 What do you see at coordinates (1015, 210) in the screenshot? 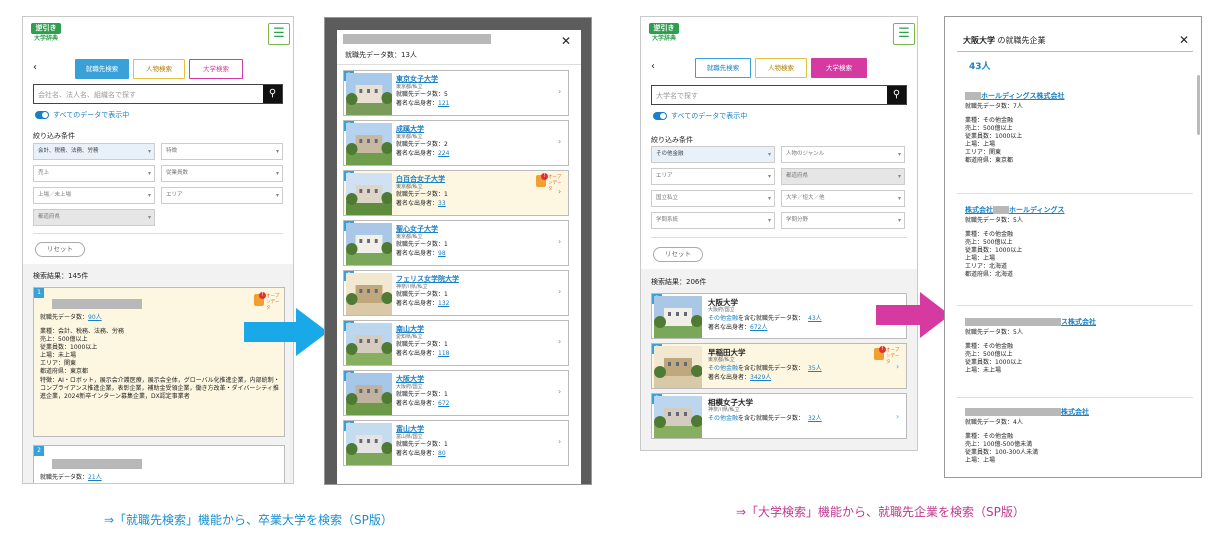
I see `company-name-link: 株式会社 ホールディングス` at bounding box center [1015, 210].